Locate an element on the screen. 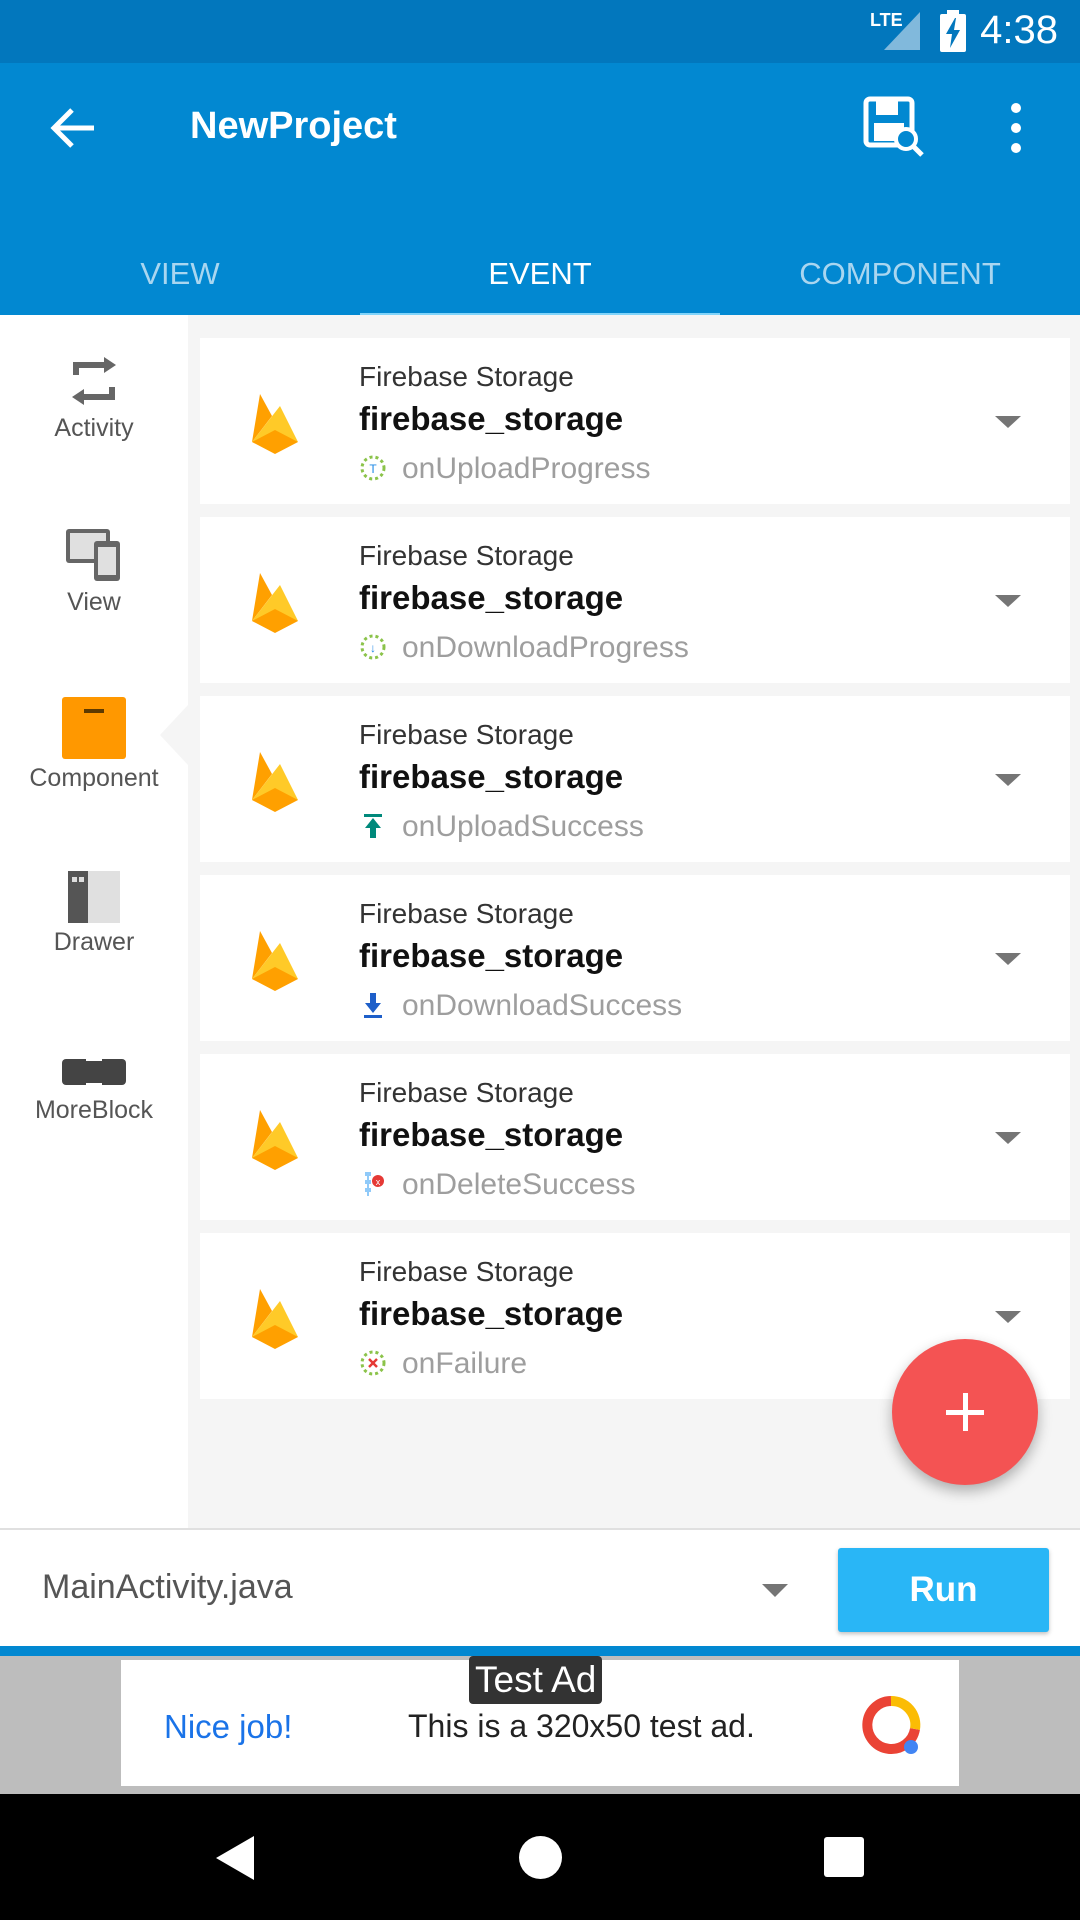  project-title: NewProject is located at coordinates (293, 126).